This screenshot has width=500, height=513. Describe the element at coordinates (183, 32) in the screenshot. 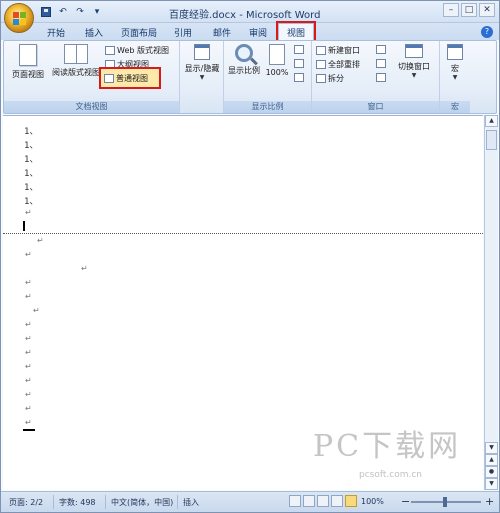

I see `tab-references: 引用` at that location.